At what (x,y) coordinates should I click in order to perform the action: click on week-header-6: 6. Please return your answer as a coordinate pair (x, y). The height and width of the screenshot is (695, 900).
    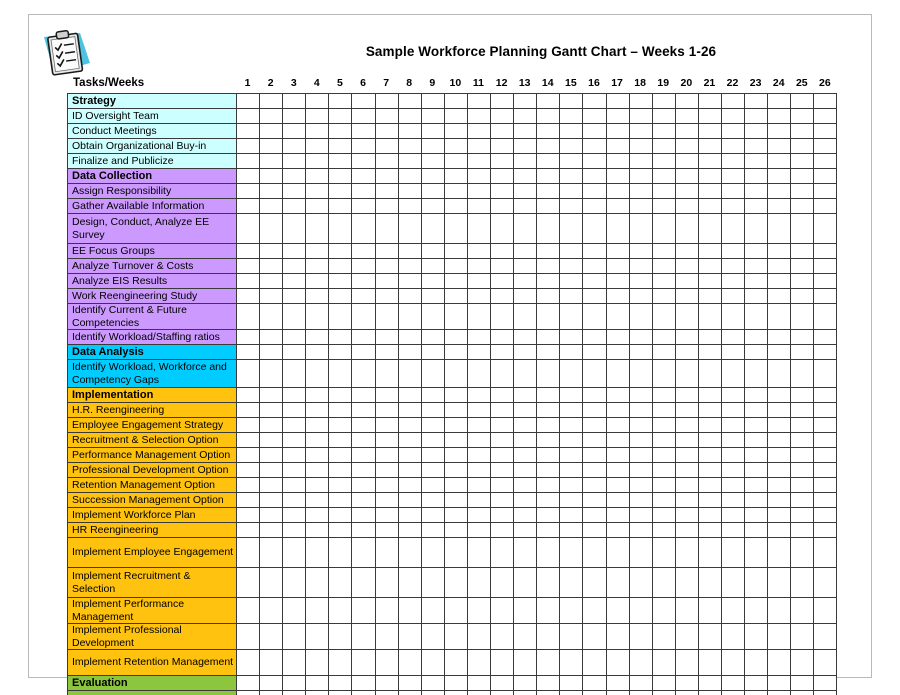
    Looking at the image, I should click on (363, 83).